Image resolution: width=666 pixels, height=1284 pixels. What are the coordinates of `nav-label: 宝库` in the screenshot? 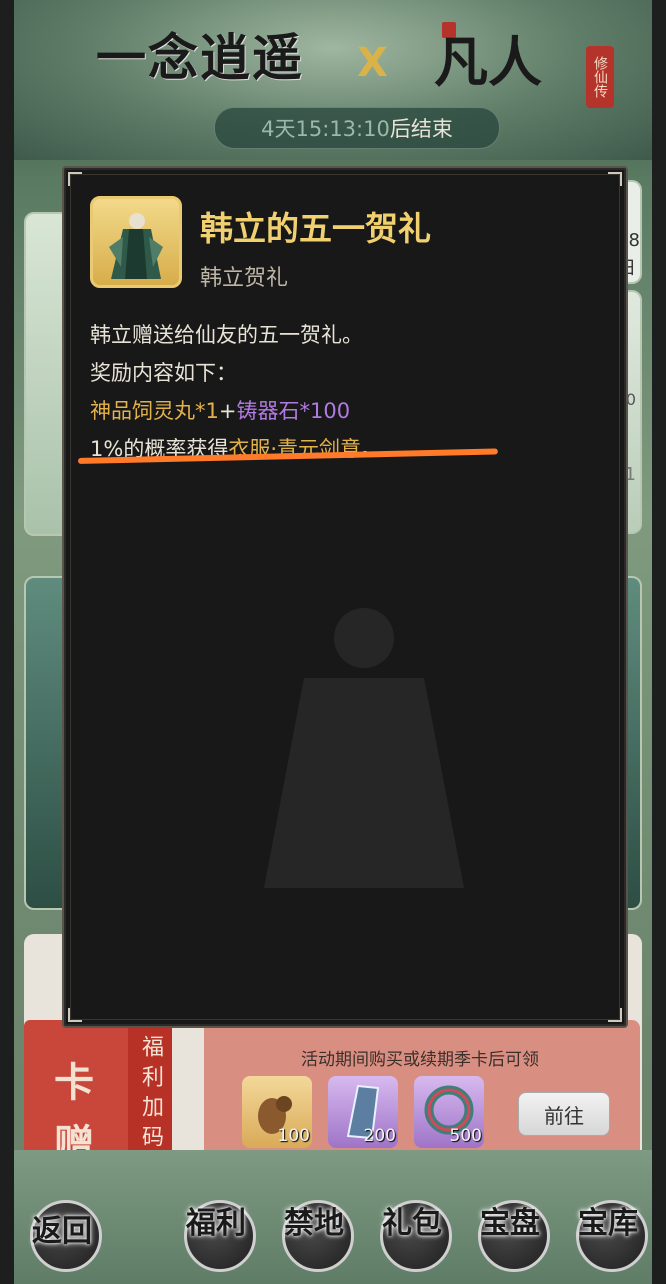 It's located at (608, 1220).